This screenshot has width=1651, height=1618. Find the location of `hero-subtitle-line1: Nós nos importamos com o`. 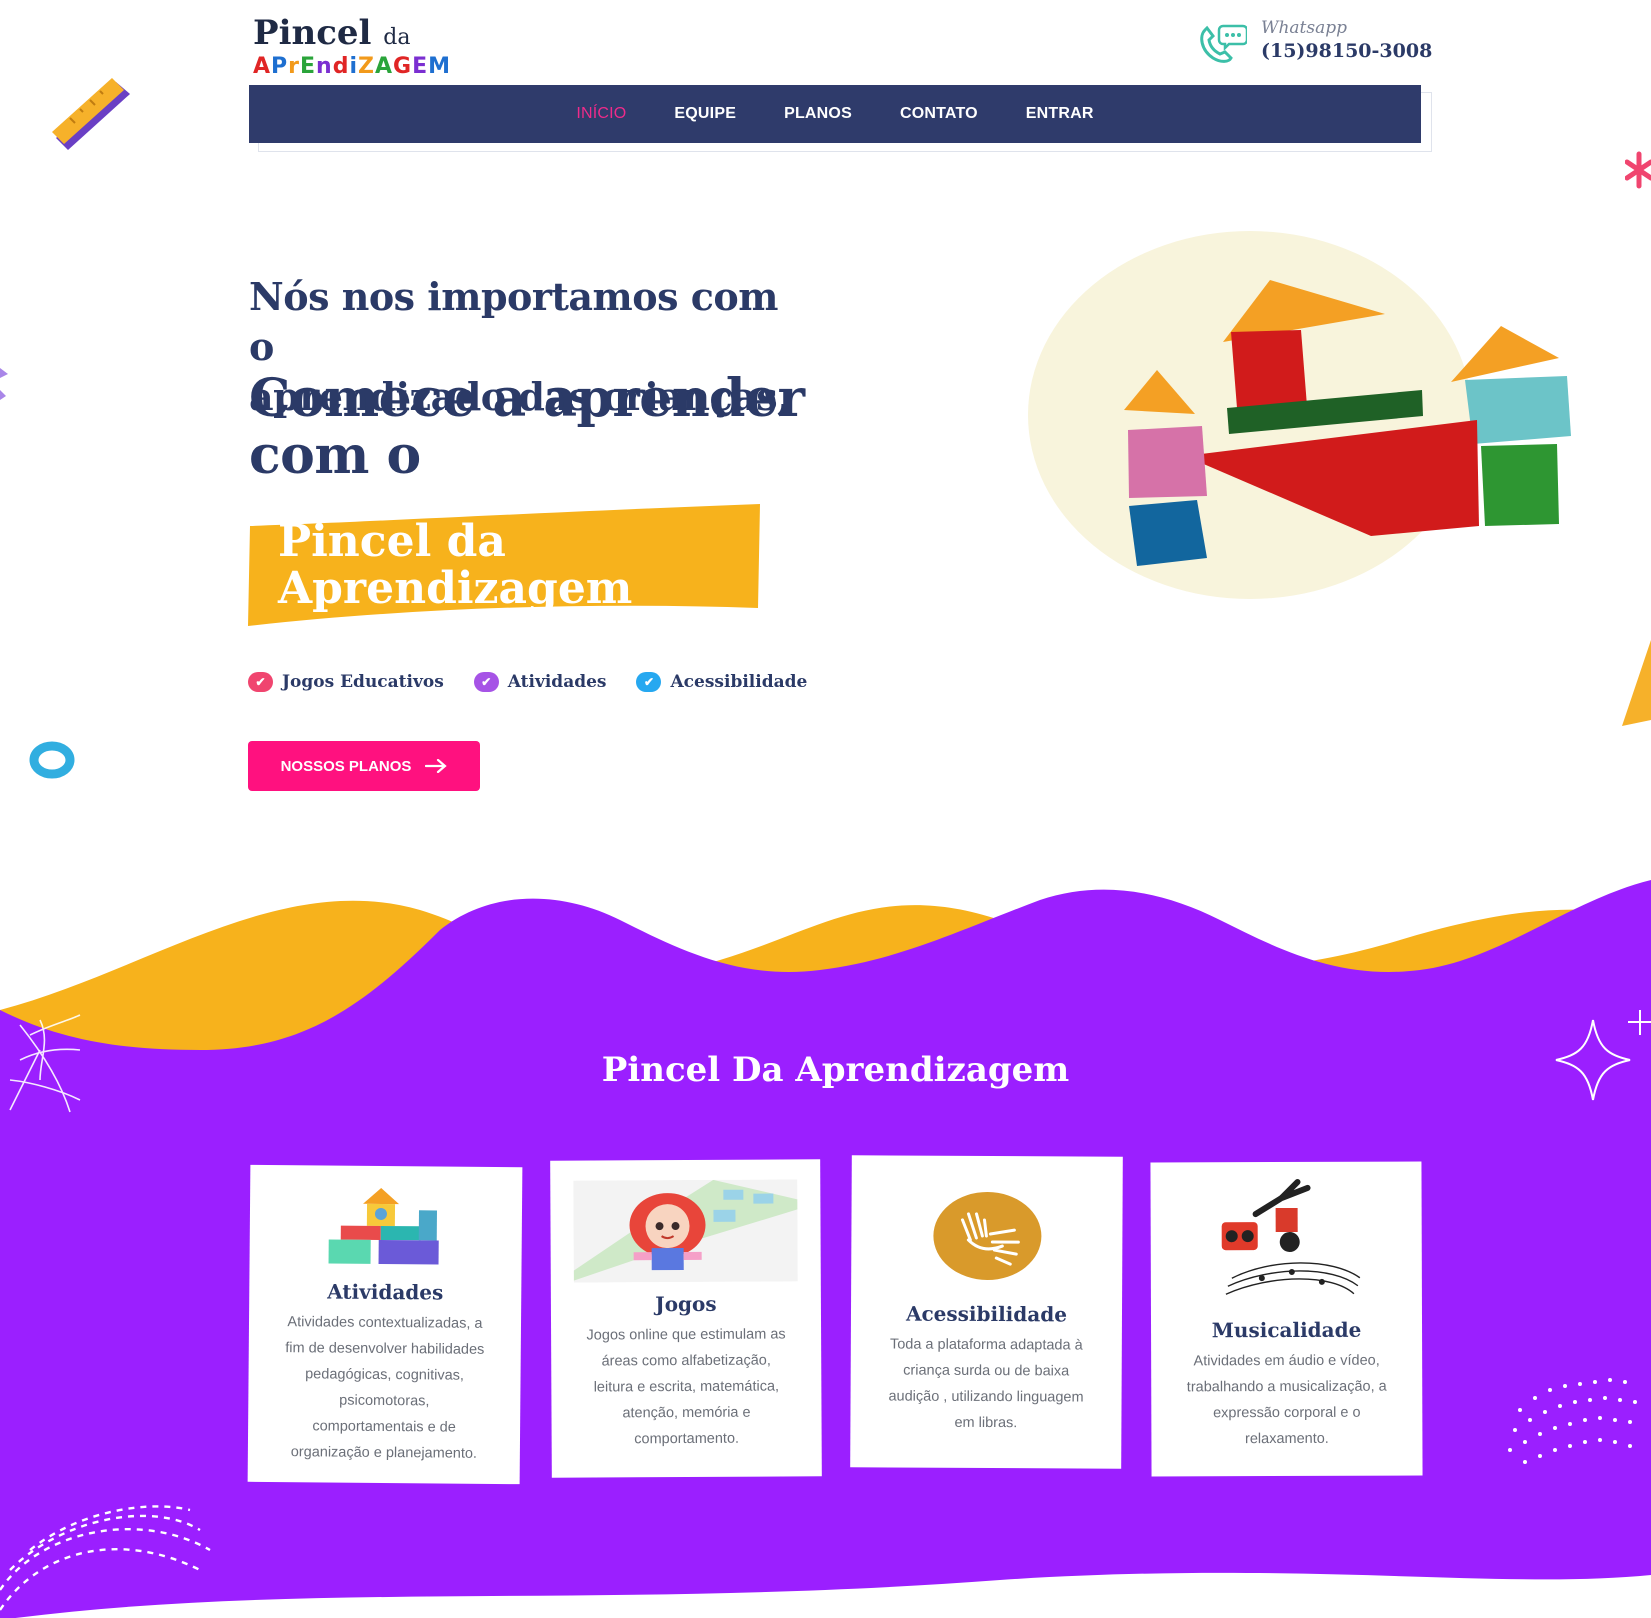

hero-subtitle-line1: Nós nos importamos com o is located at coordinates (513, 321).